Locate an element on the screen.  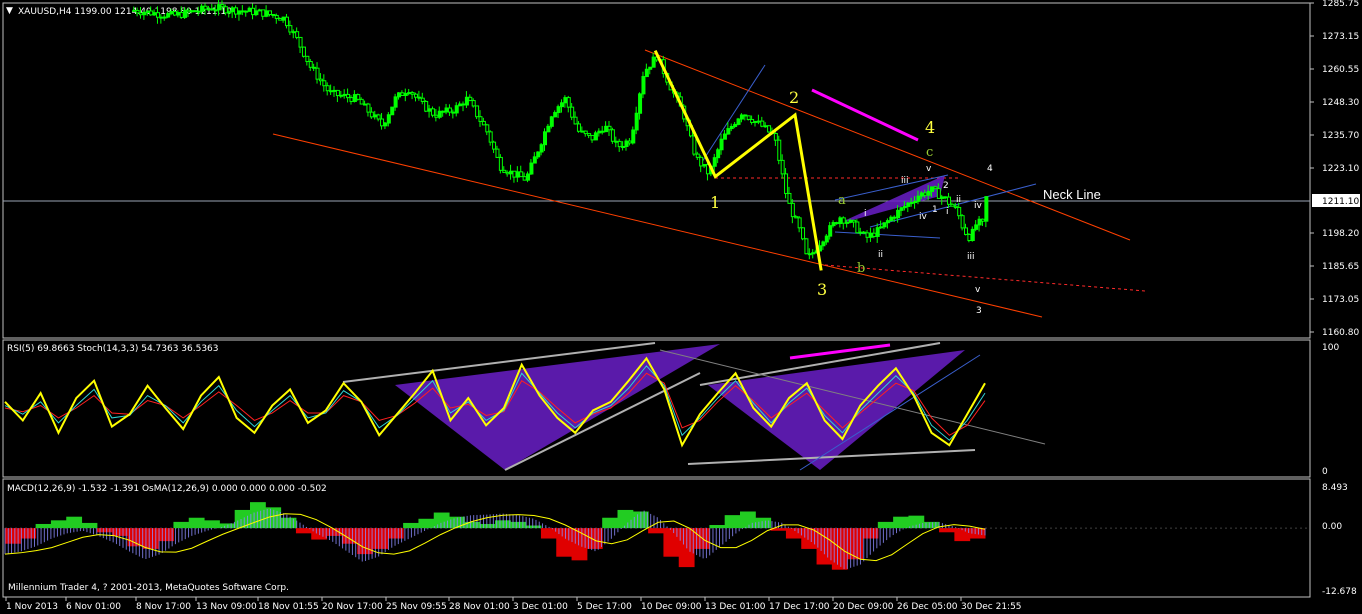
macd-scale-mid: 0.00 is located at coordinates (1332, 527).